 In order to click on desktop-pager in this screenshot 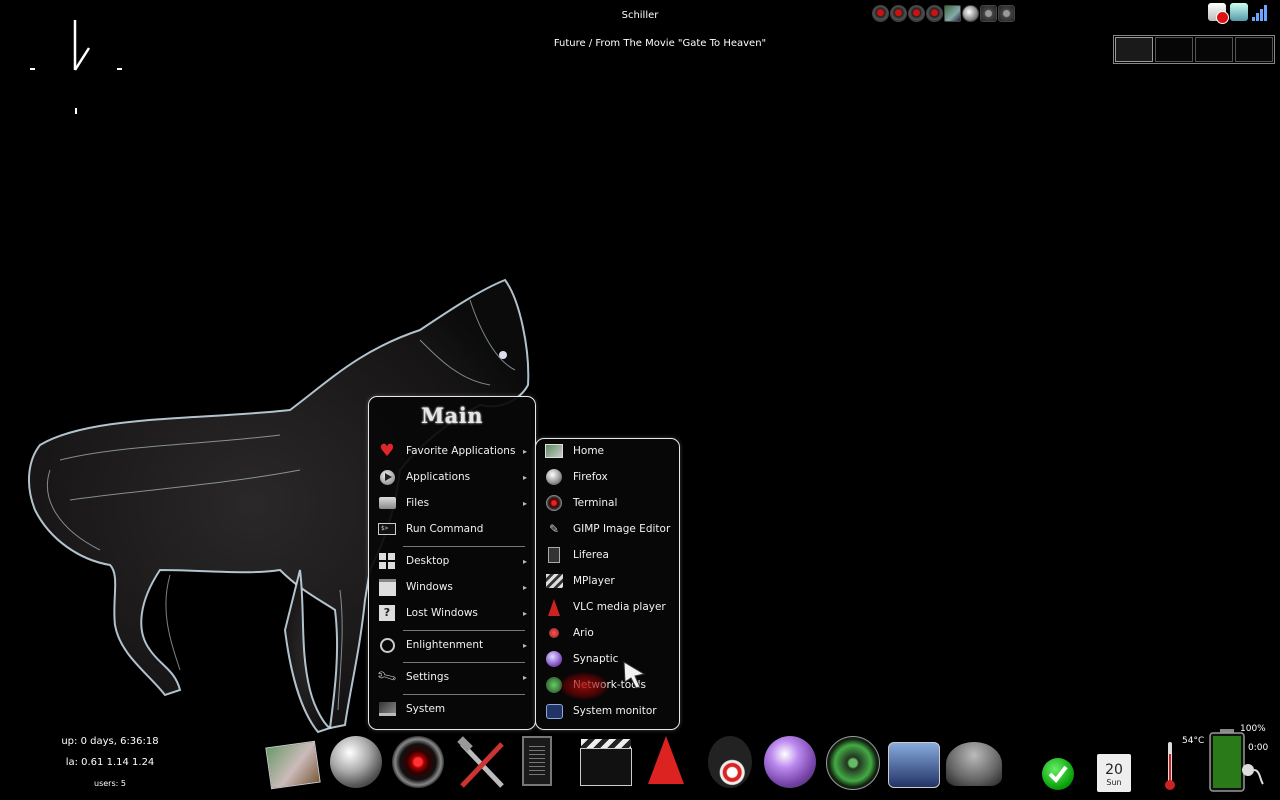, I will do `click(1194, 49)`.